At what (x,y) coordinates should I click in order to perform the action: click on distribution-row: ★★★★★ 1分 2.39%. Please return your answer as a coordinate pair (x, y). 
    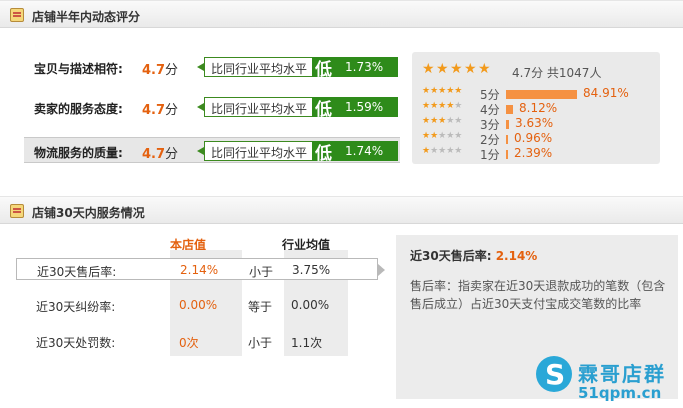
    Looking at the image, I should click on (541, 154).